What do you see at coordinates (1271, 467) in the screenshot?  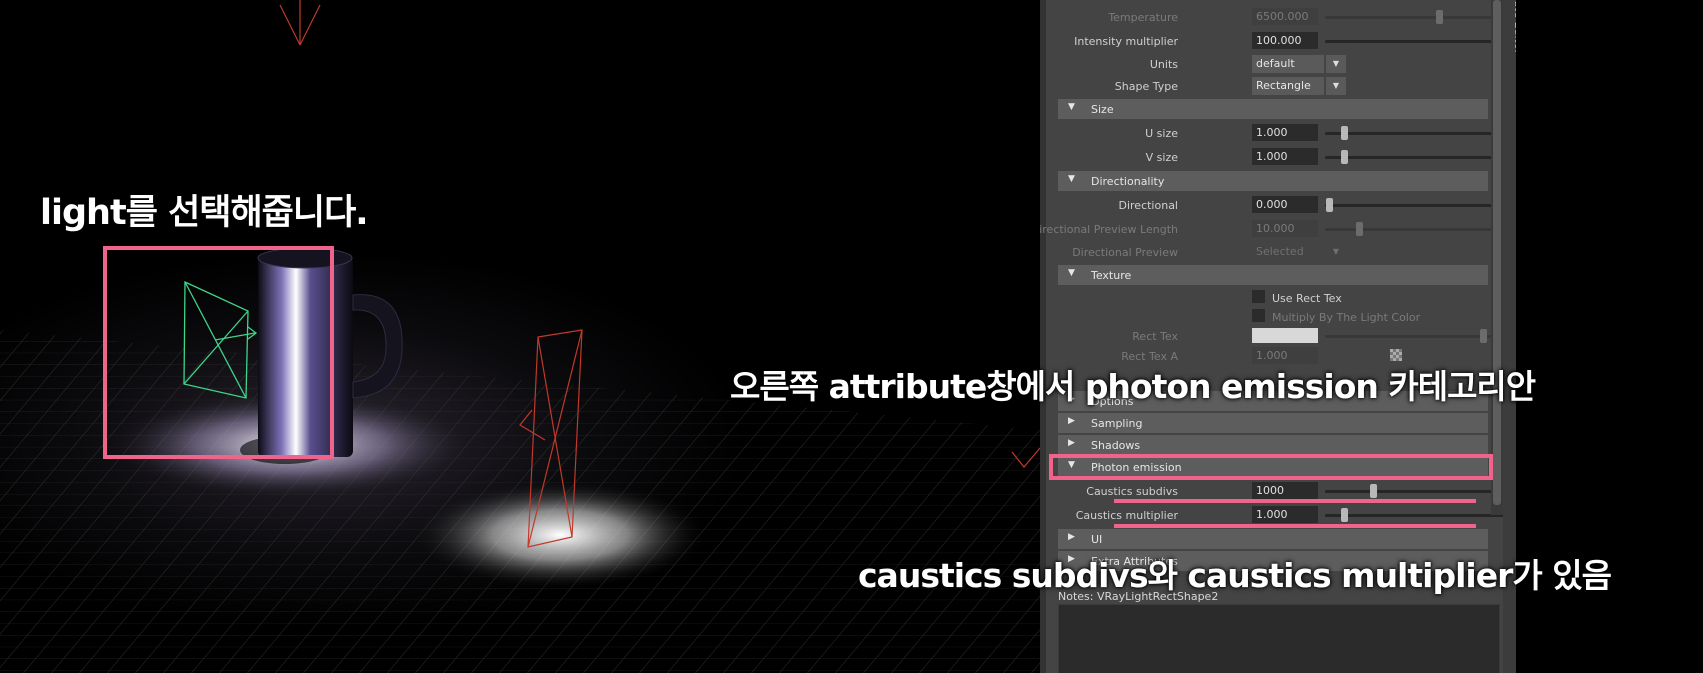 I see `highlight-photon-emission` at bounding box center [1271, 467].